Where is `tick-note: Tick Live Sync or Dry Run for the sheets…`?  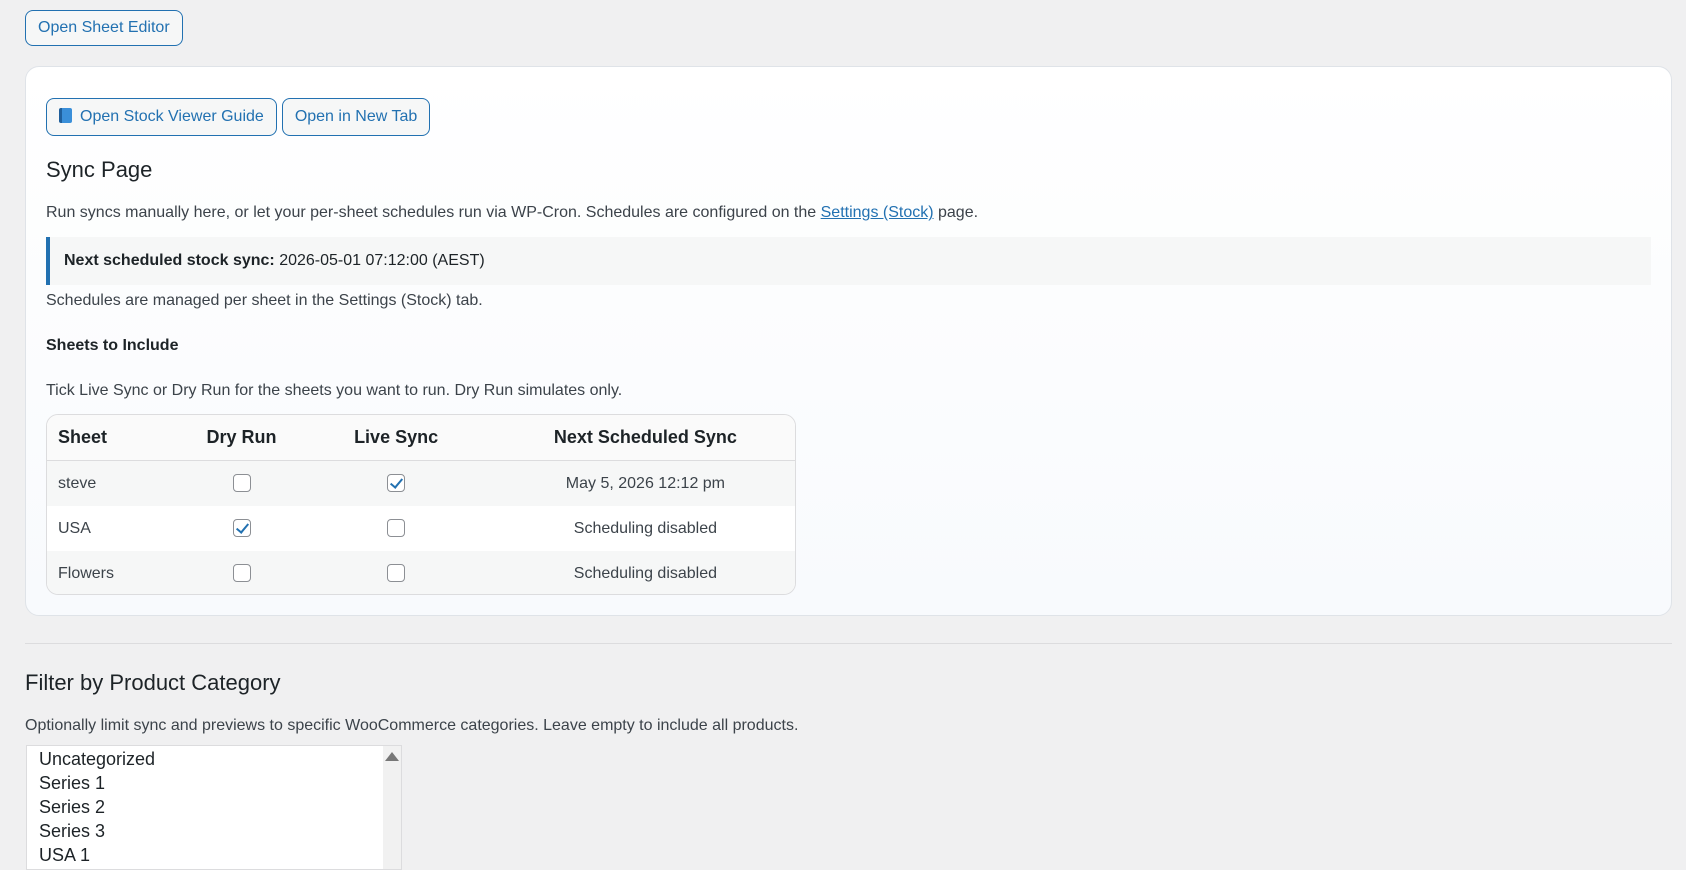
tick-note: Tick Live Sync or Dry Run for the sheets… is located at coordinates (334, 390).